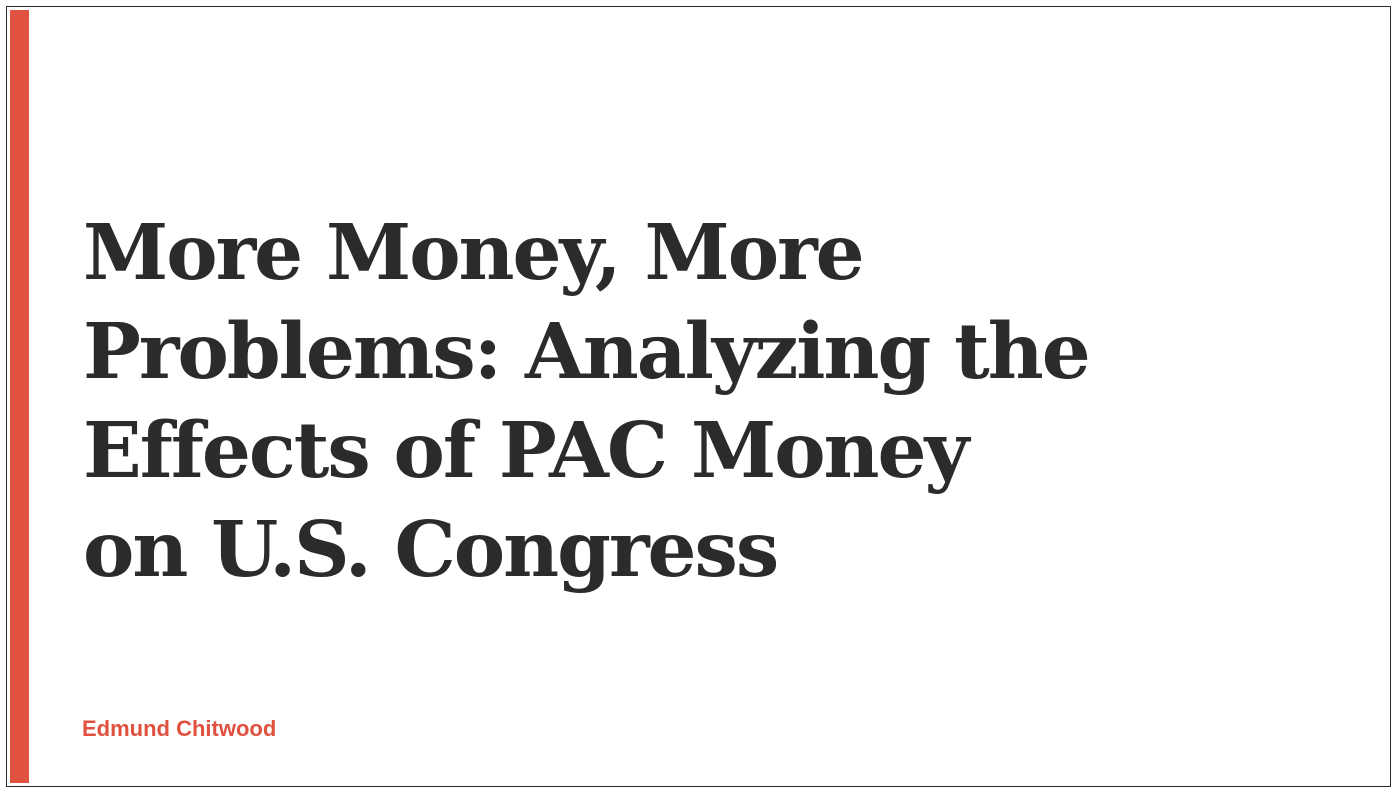  Describe the element at coordinates (19, 396) in the screenshot. I see `accent-bar` at that location.